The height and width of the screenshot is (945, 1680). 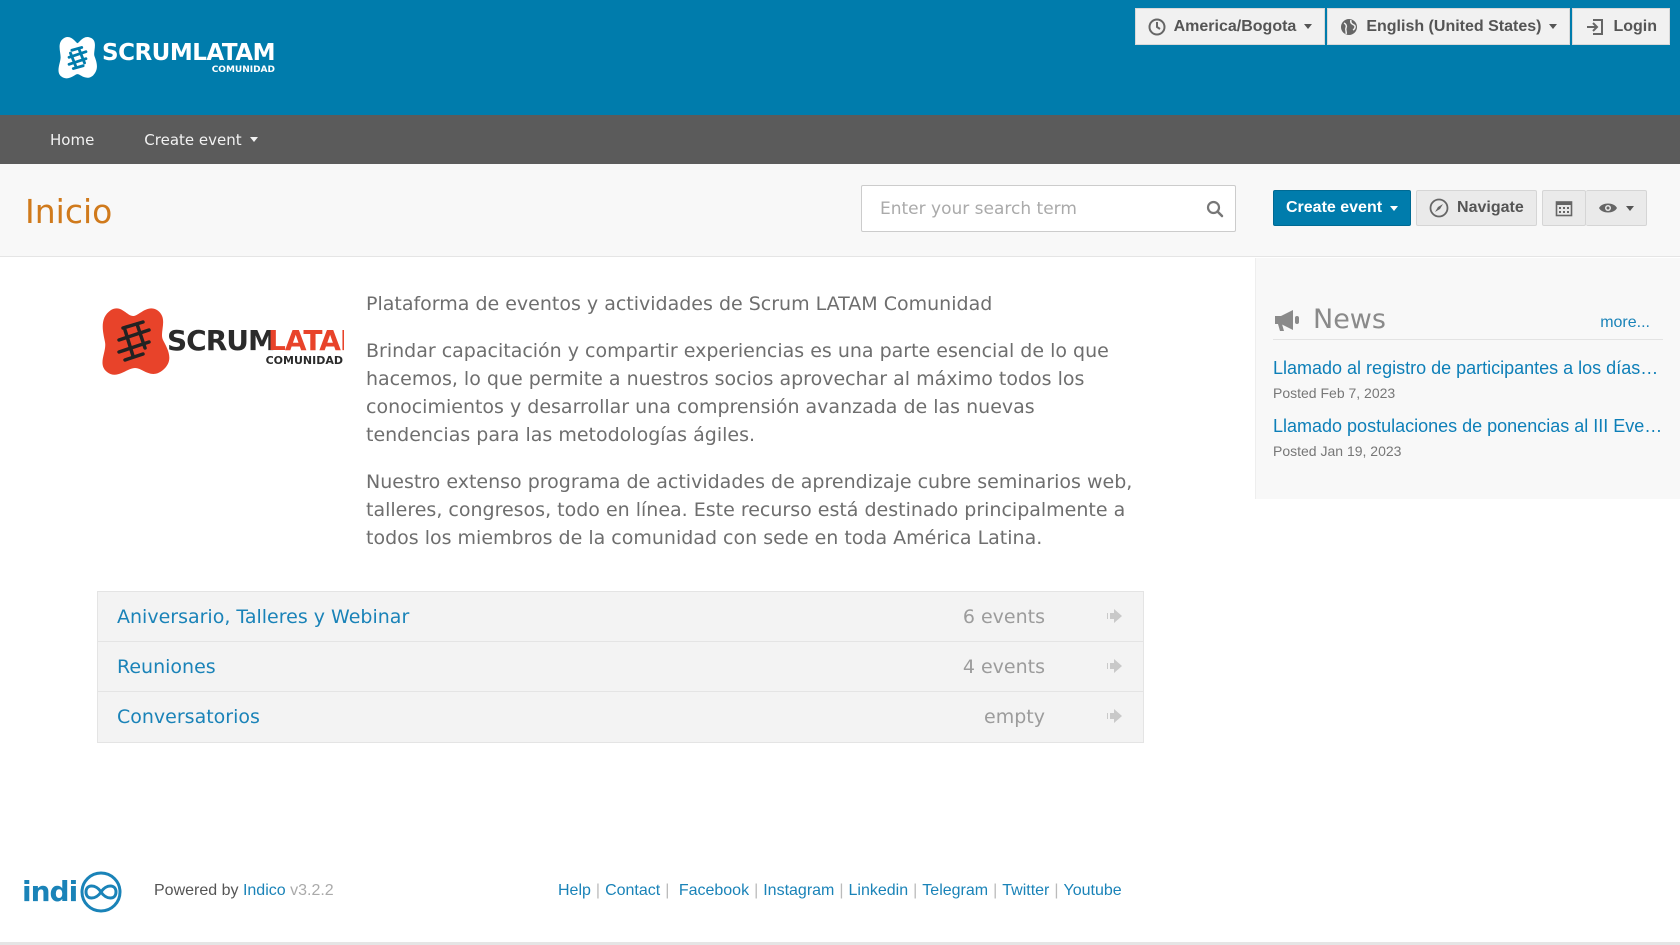 I want to click on navigate-label: Navigate, so click(x=1490, y=207).